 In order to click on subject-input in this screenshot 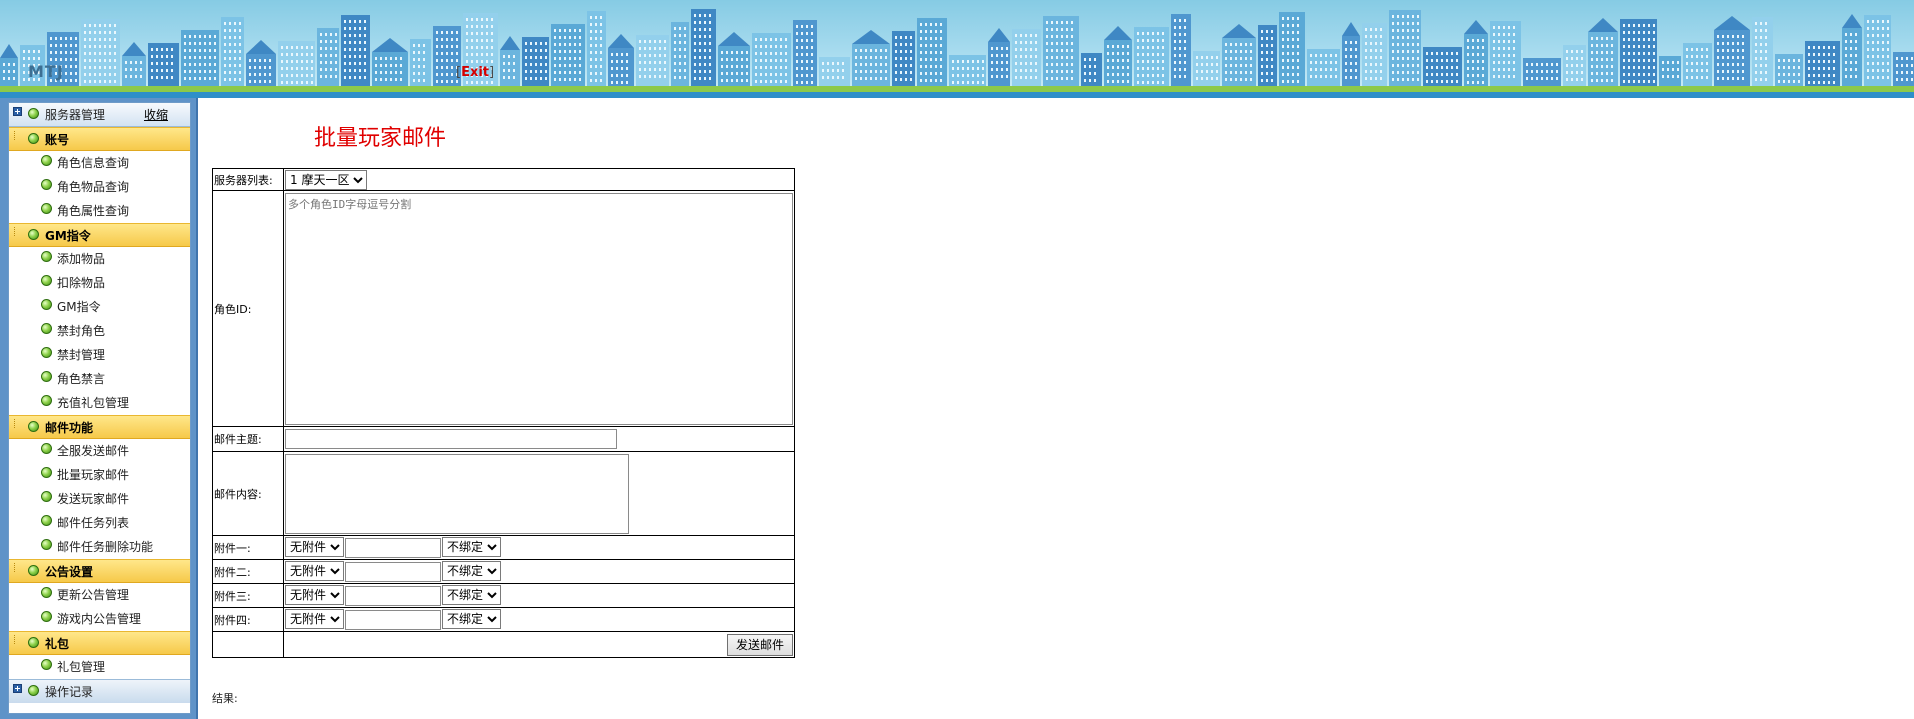, I will do `click(451, 439)`.